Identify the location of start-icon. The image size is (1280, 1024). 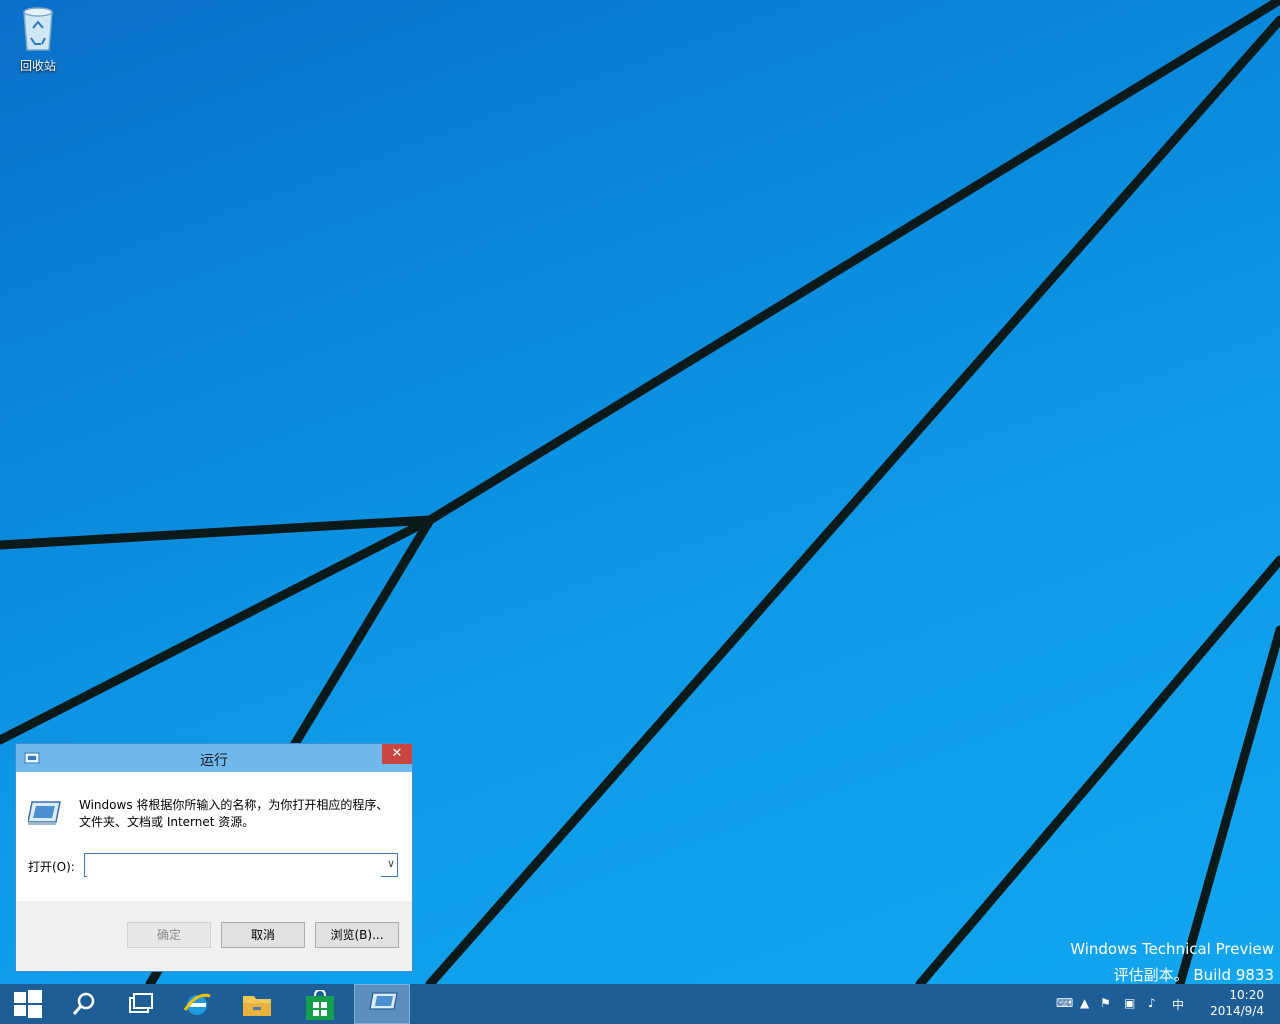
(28, 1004).